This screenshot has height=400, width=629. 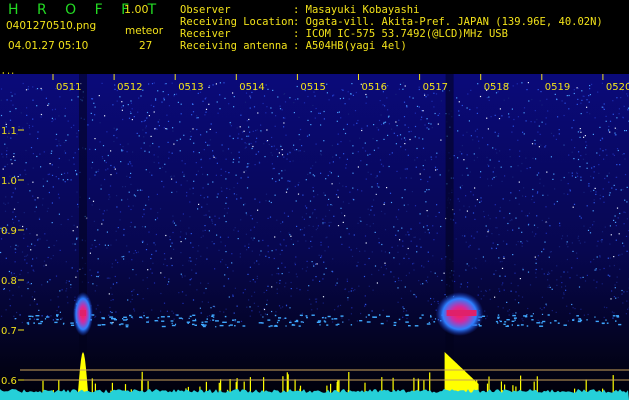 I want to click on time-tick-label: 0511, so click(x=68, y=87).